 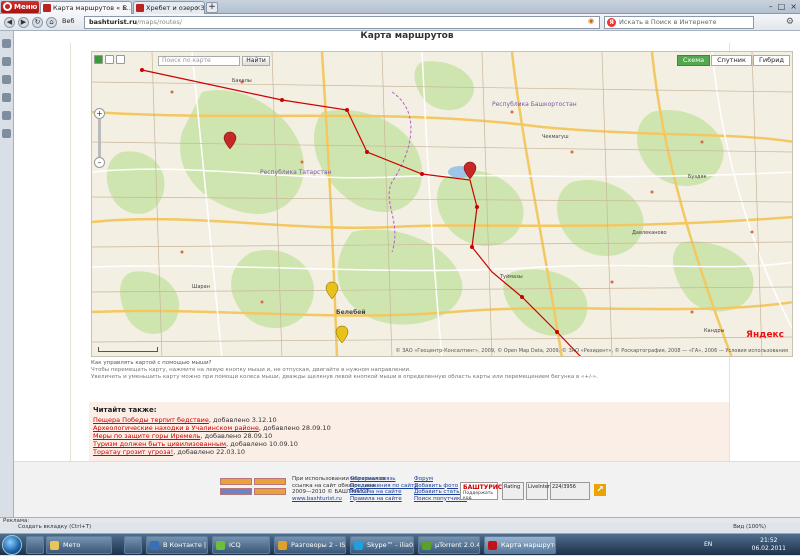 I want to click on map-tools, so click(x=109, y=59).